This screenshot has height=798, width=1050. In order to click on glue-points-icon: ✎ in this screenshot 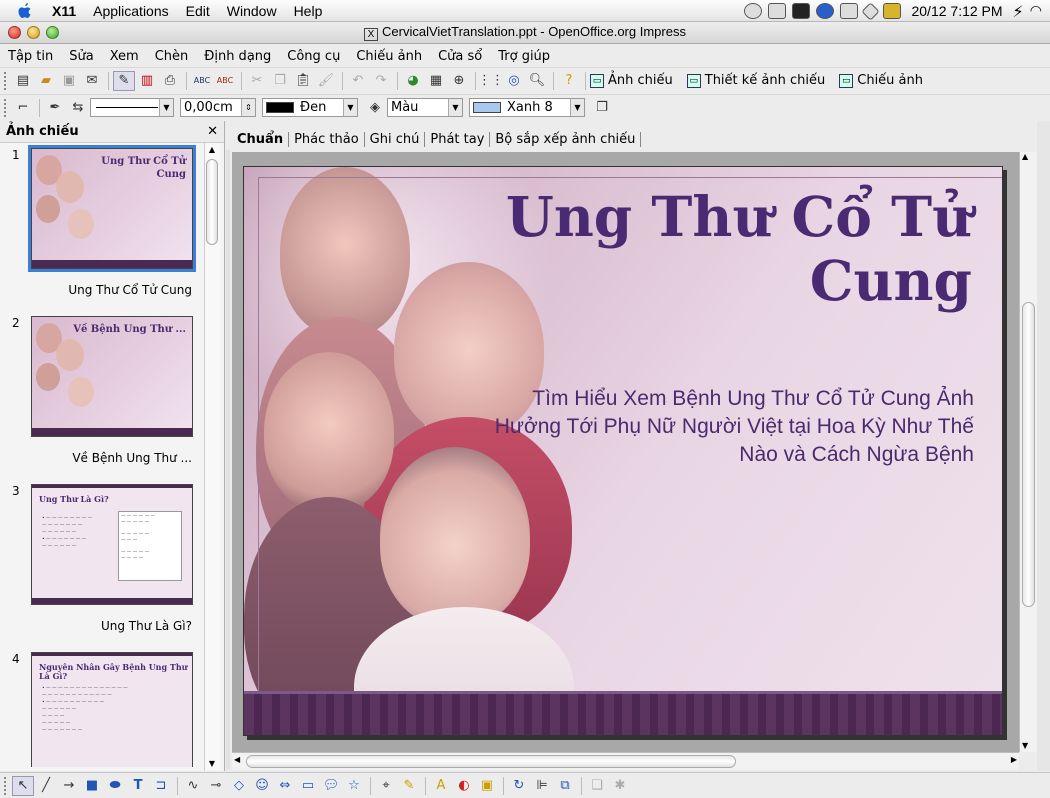, I will do `click(409, 786)`.